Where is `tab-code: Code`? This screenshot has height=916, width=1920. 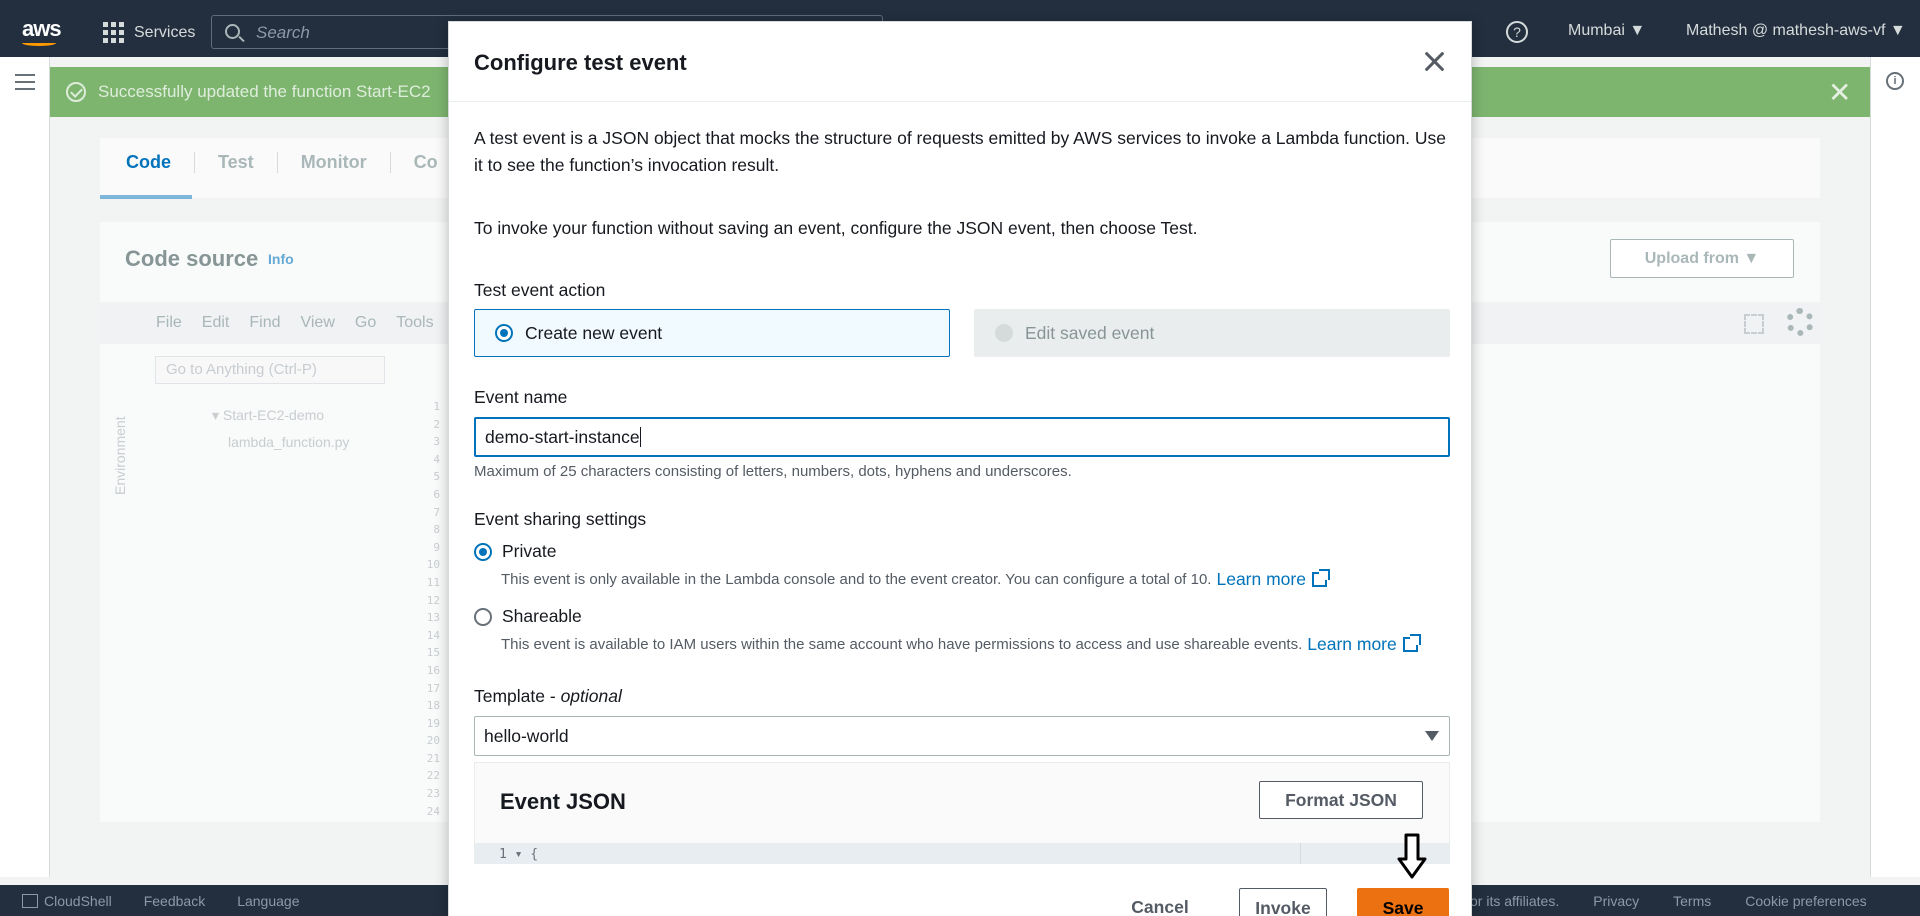
tab-code: Code is located at coordinates (160, 162).